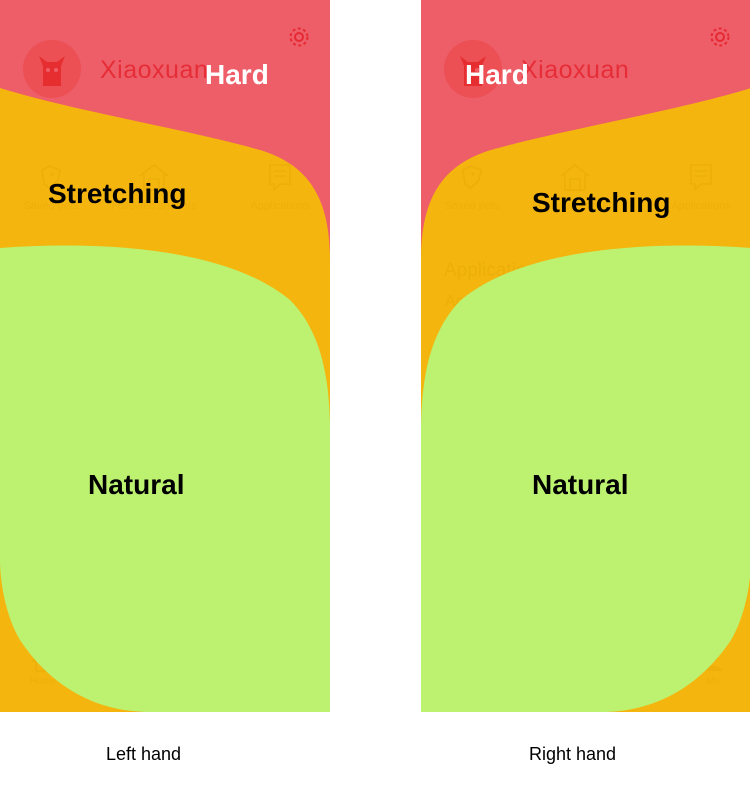  What do you see at coordinates (472, 206) in the screenshot?
I see `saved-pets-label: Saved pets` at bounding box center [472, 206].